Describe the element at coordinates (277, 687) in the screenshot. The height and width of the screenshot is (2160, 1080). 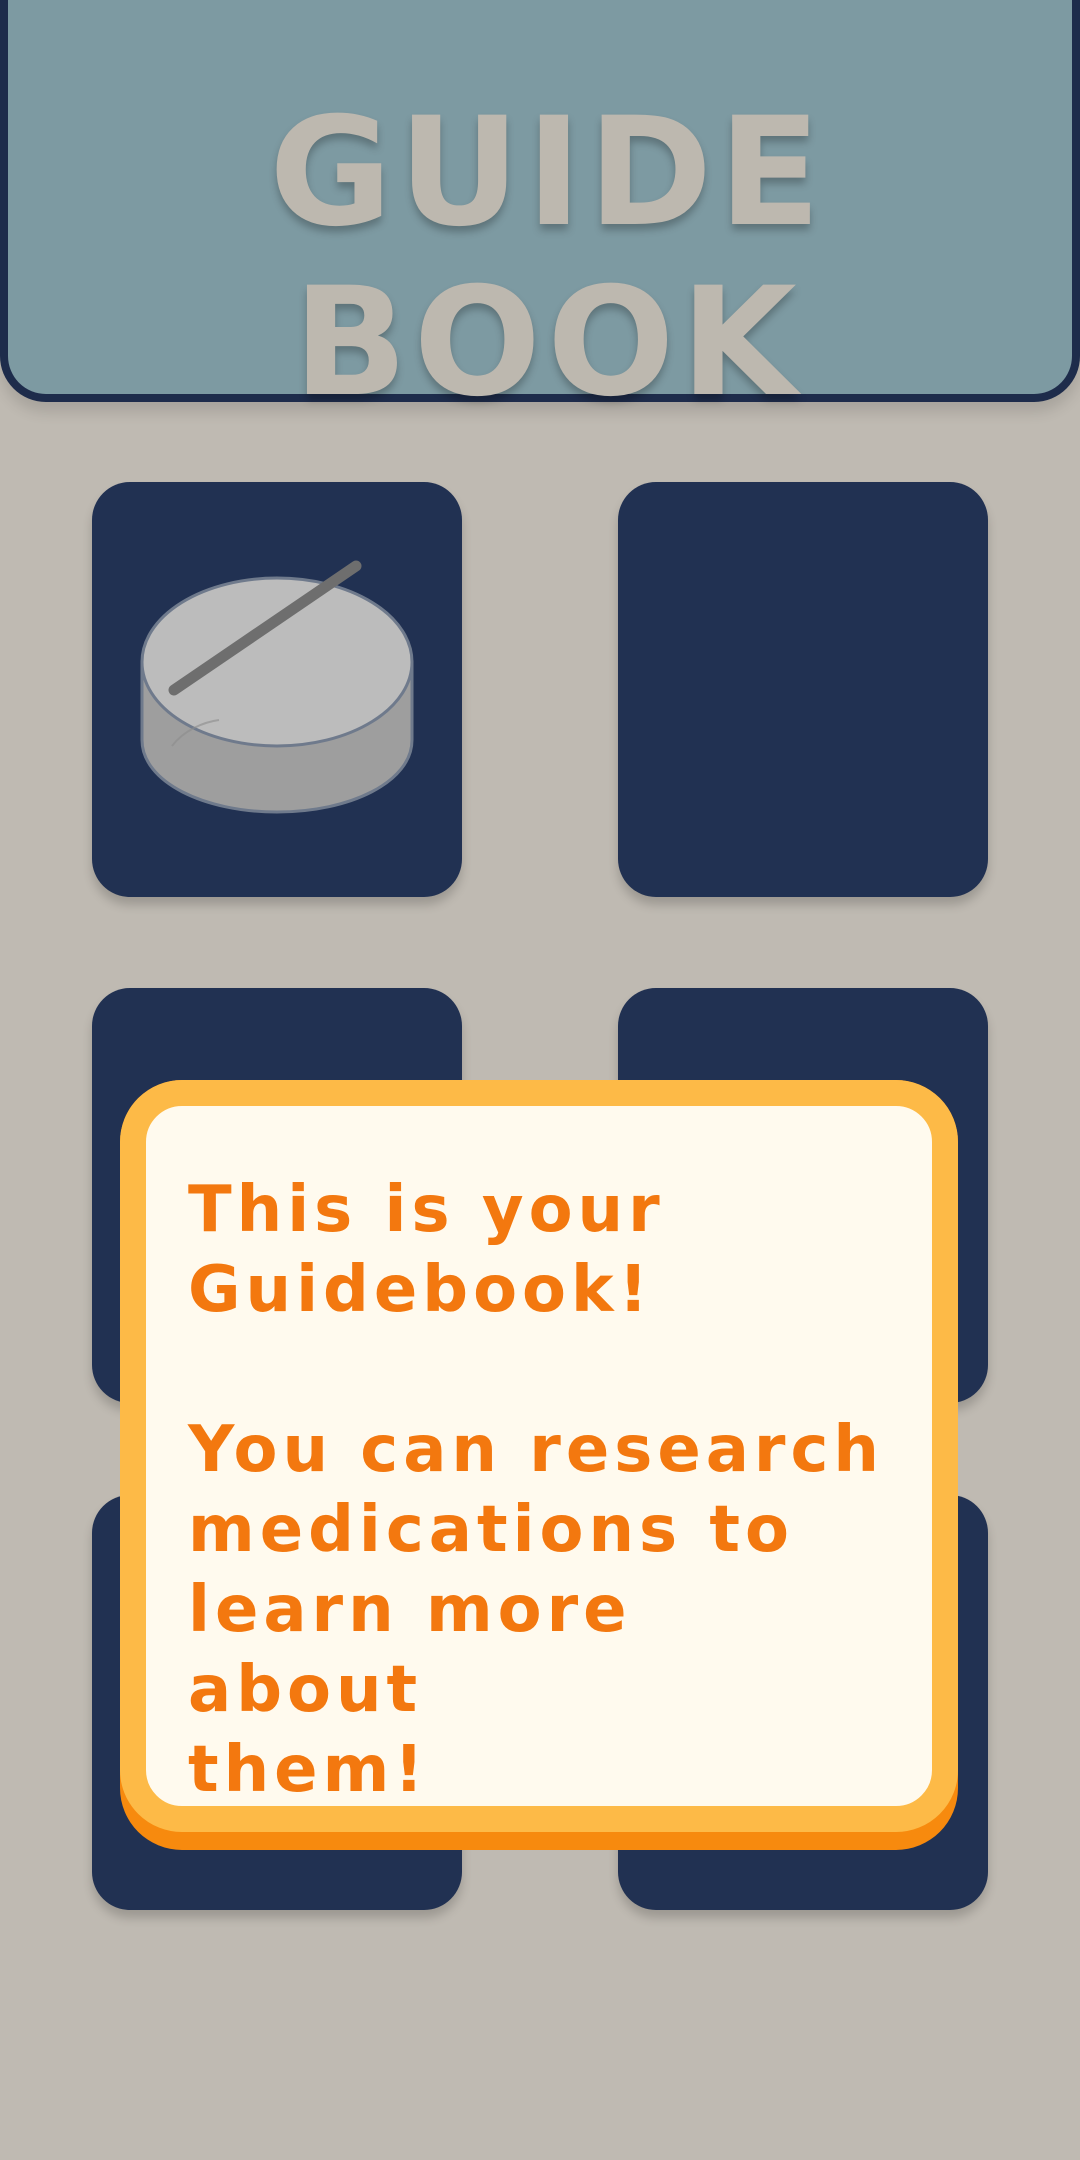
I see `pill-icon` at that location.